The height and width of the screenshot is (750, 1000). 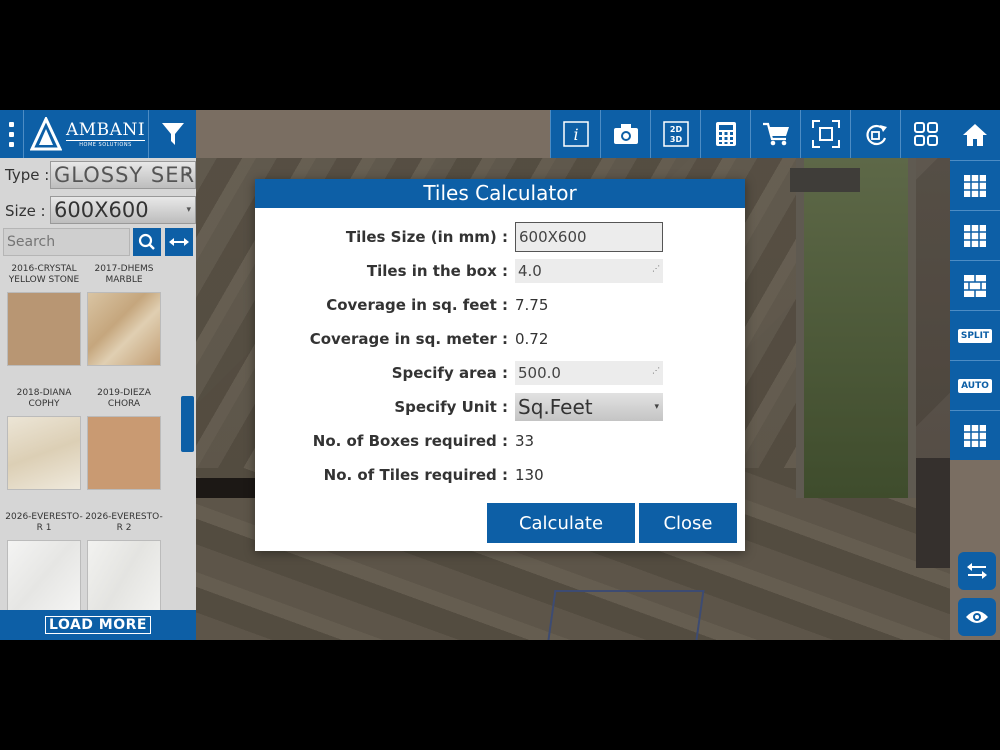 What do you see at coordinates (44, 398) in the screenshot?
I see `tile-name: 2018-DIANA COPHY` at bounding box center [44, 398].